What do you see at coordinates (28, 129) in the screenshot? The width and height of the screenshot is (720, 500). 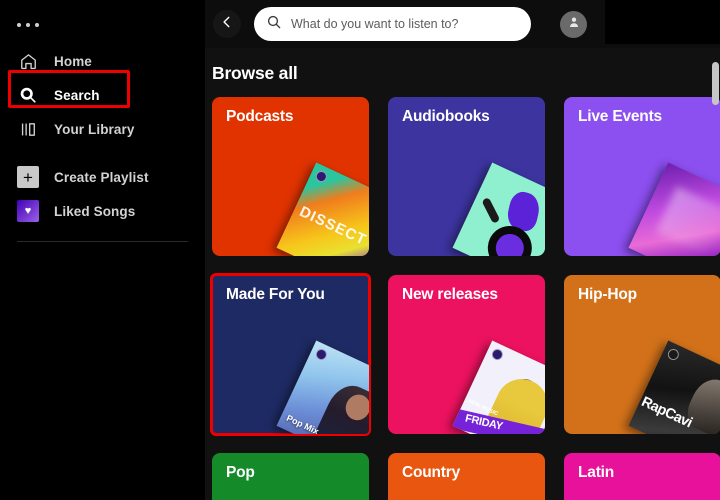 I see `library-icon` at bounding box center [28, 129].